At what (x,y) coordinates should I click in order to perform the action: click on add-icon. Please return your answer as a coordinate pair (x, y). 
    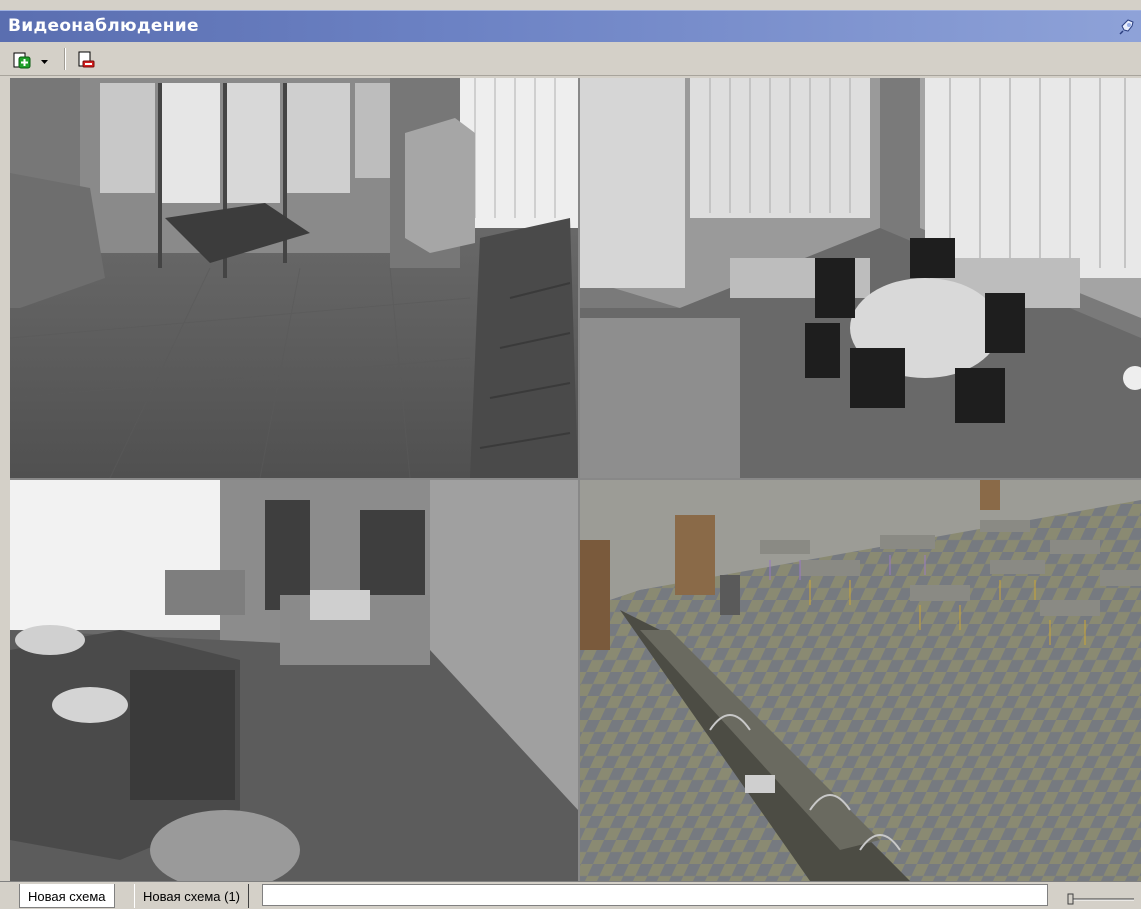
    Looking at the image, I should click on (22, 60).